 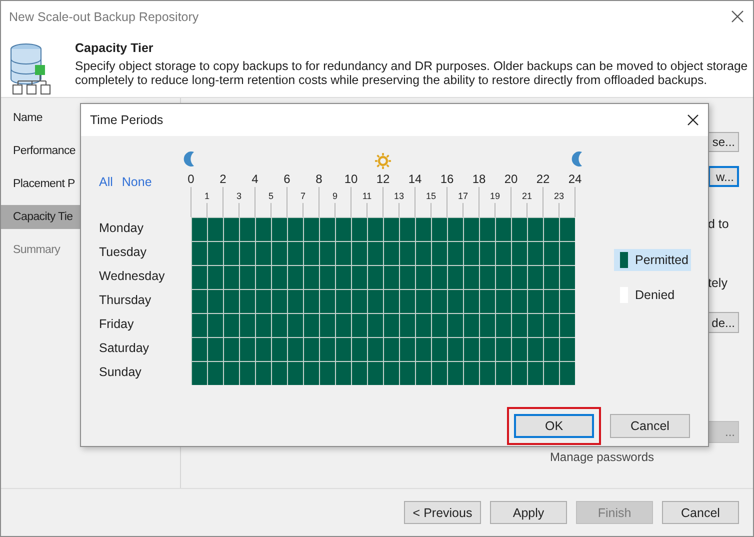 I want to click on select-link: None, so click(x=137, y=182).